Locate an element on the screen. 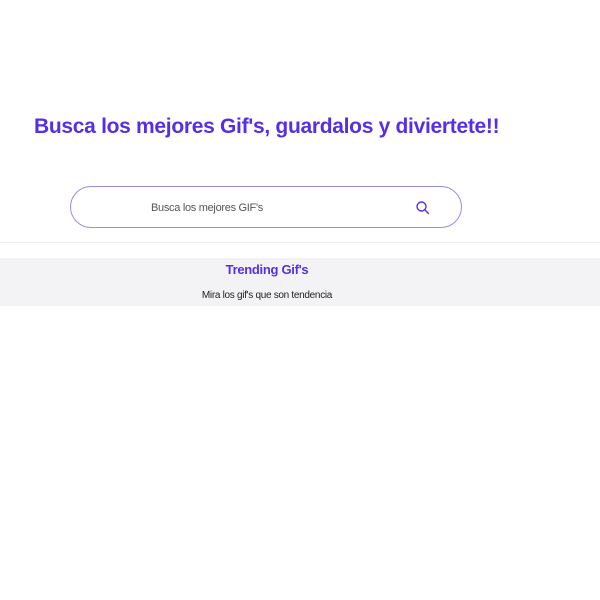 The width and height of the screenshot is (600, 600). search-icon is located at coordinates (423, 208).